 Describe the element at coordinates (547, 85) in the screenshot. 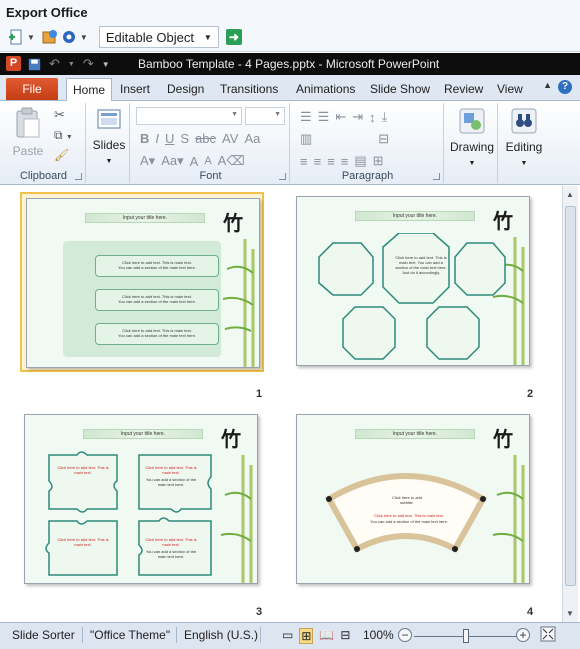

I see `collapse-ribbon-icon: ▲` at that location.